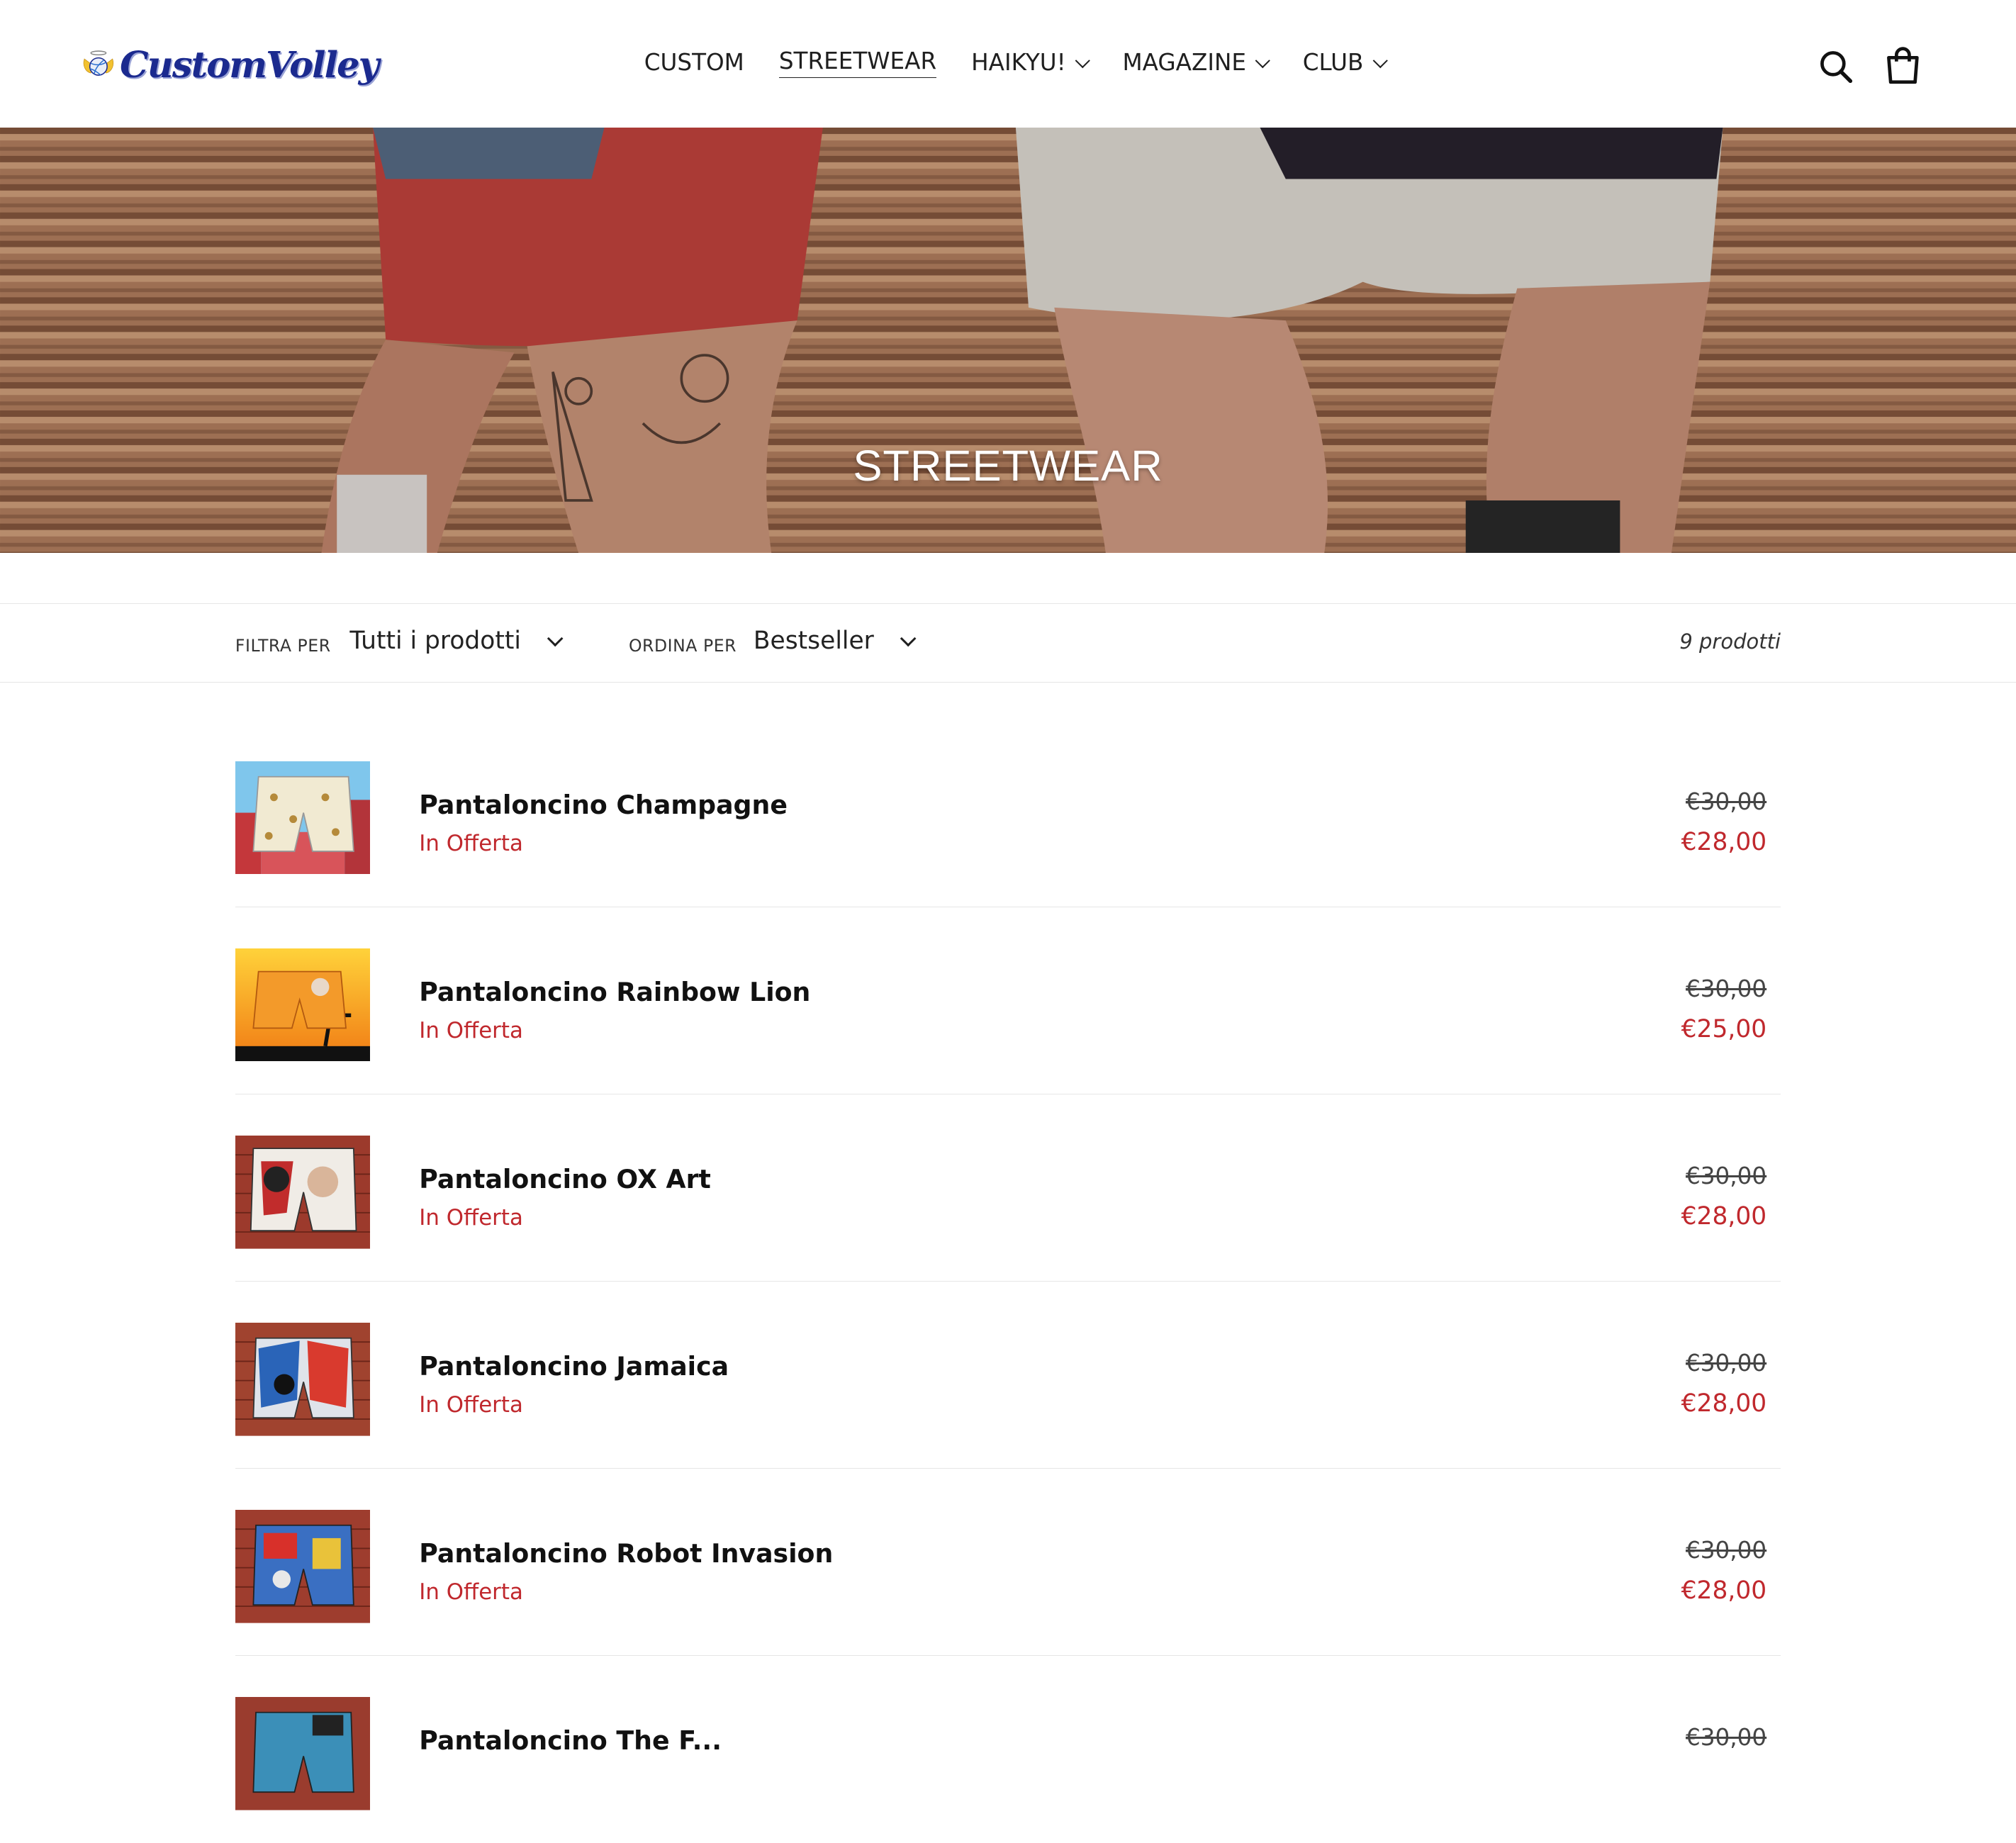 The width and height of the screenshot is (2016, 1843). I want to click on filter-label: FILTRA PER, so click(283, 646).